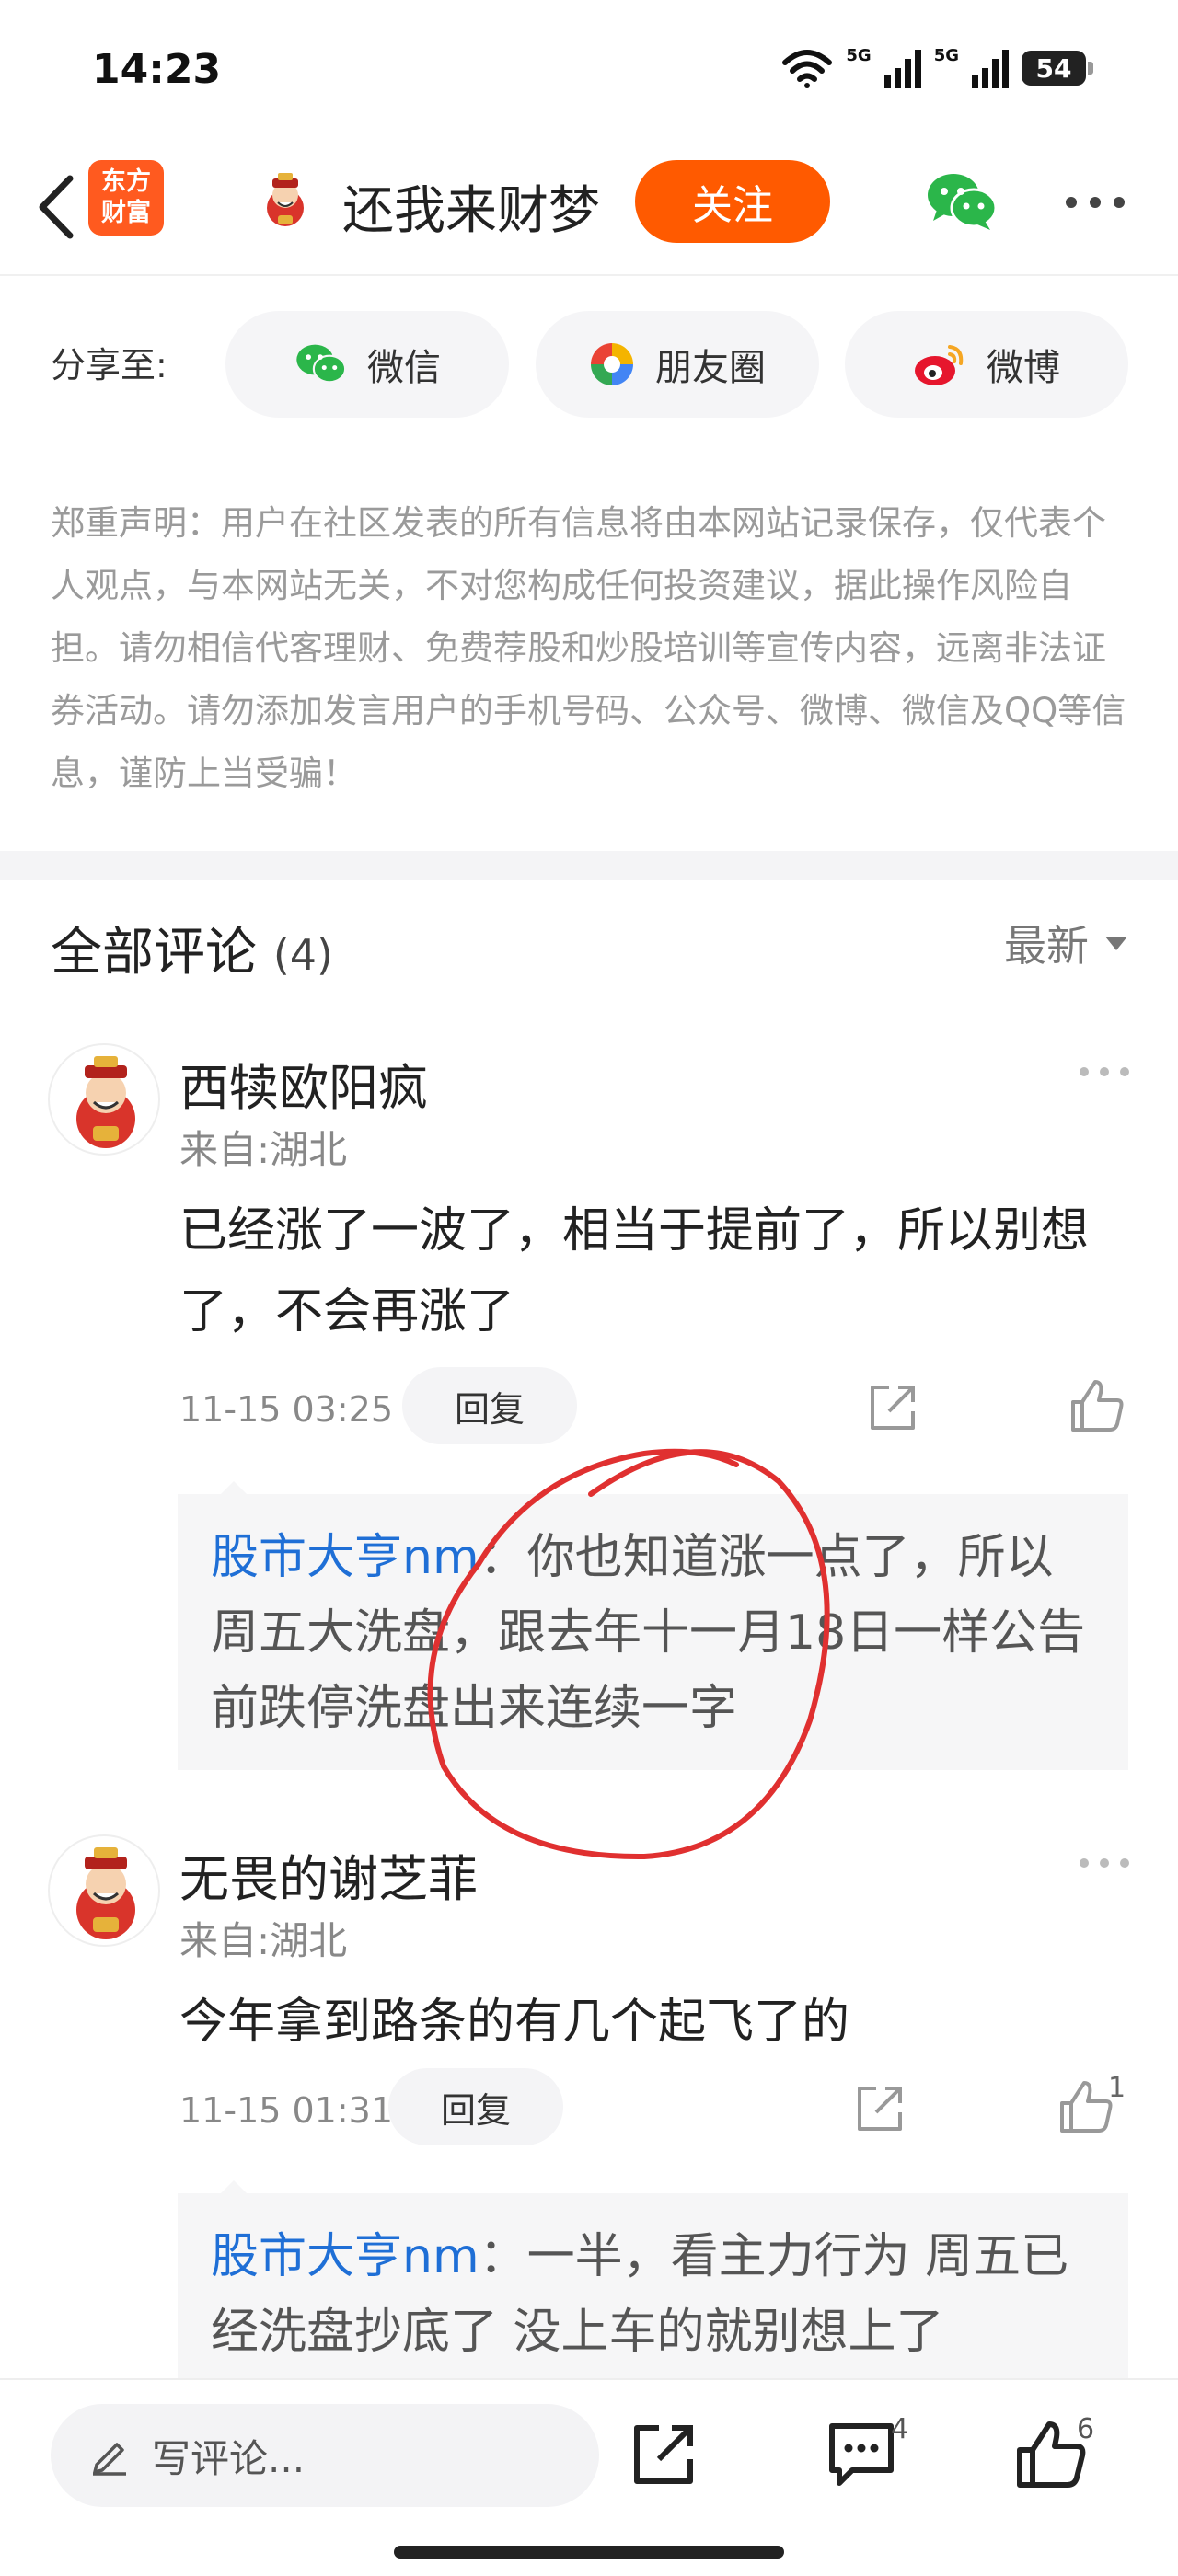 This screenshot has height=2576, width=1178. Describe the element at coordinates (514, 2022) in the screenshot. I see `comment-text: 今年拿到路条的有几个起飞了的` at that location.